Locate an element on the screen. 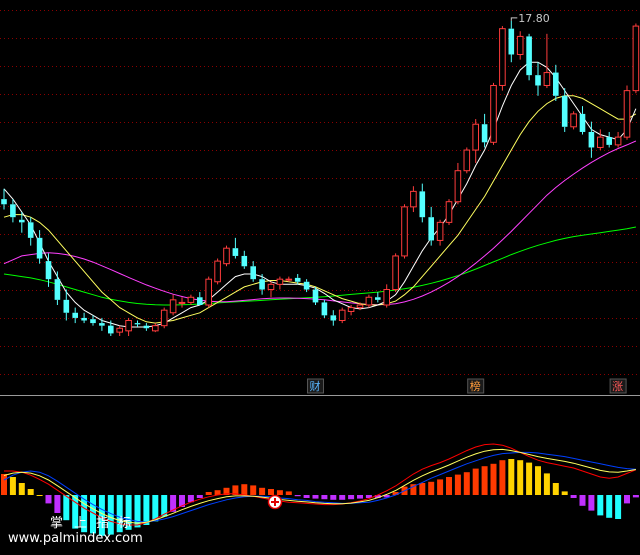 This screenshot has height=555, width=640. watermark-char: 上 is located at coordinates (80, 523).